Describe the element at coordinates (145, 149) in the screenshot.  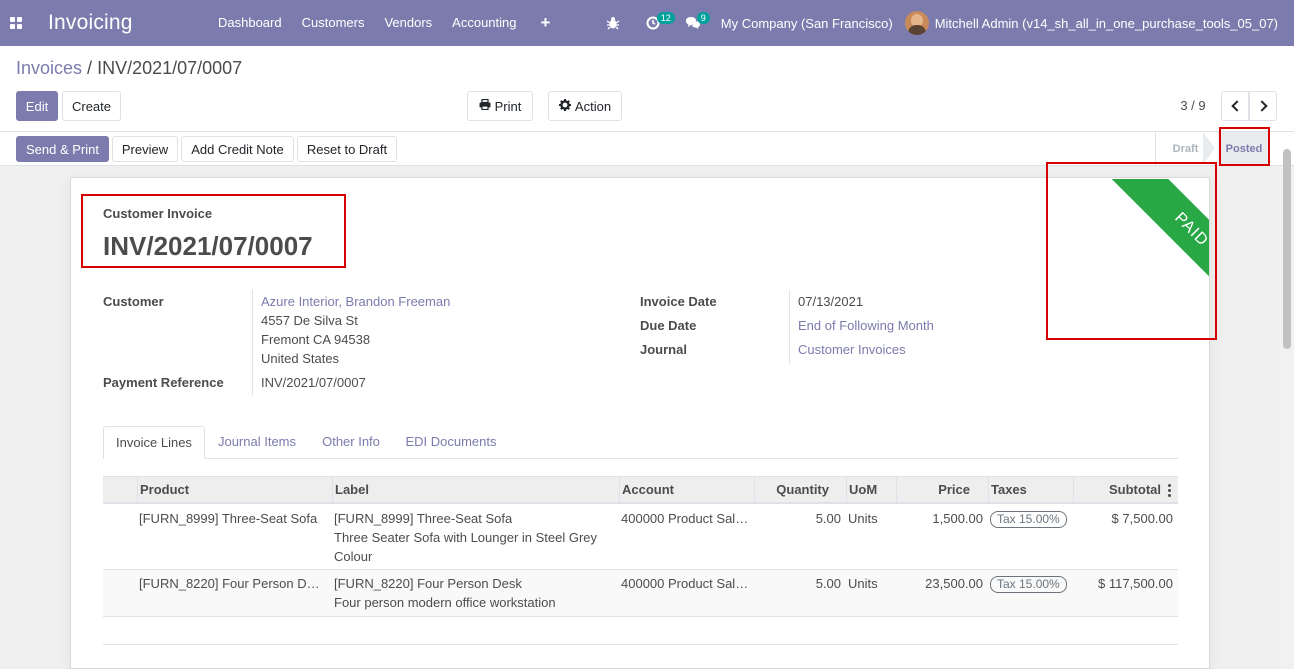
I see `preview-button: Preview` at that location.